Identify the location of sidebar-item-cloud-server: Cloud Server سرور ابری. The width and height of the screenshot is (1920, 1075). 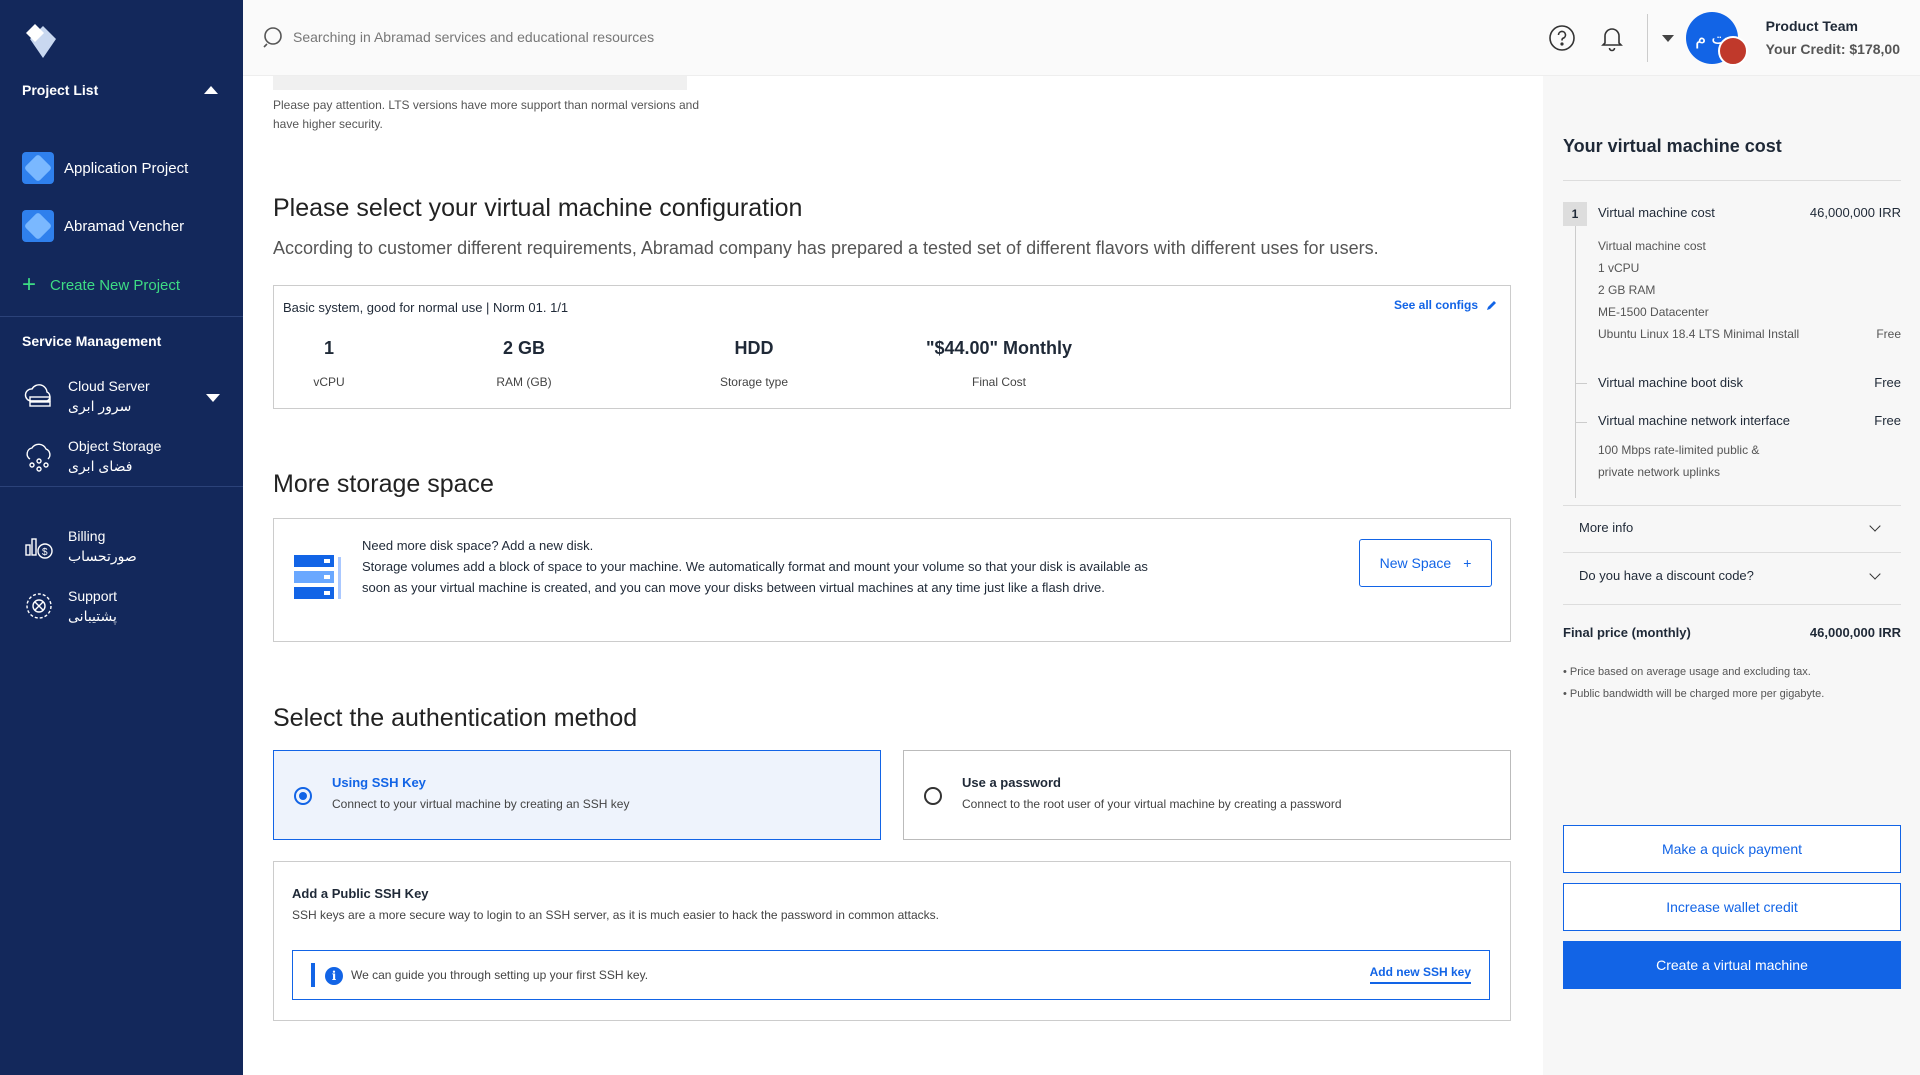
(86, 396).